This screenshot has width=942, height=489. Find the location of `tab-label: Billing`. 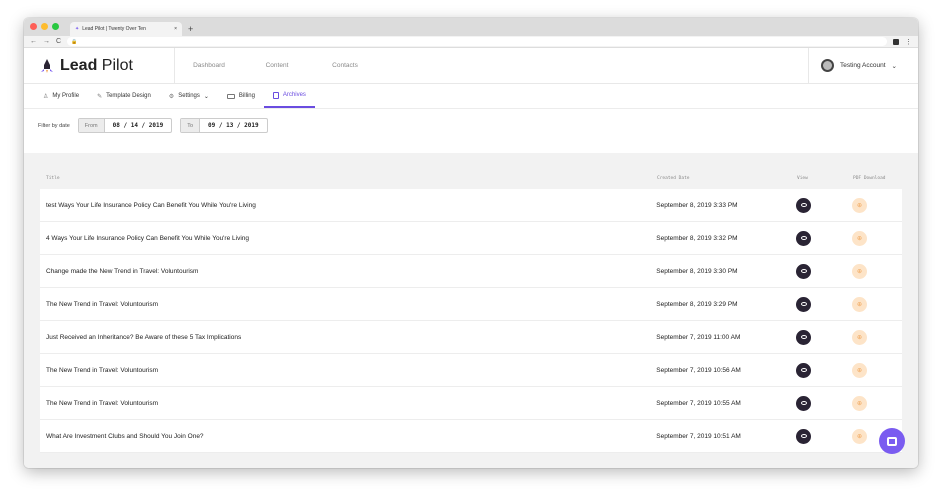

tab-label: Billing is located at coordinates (246, 96).